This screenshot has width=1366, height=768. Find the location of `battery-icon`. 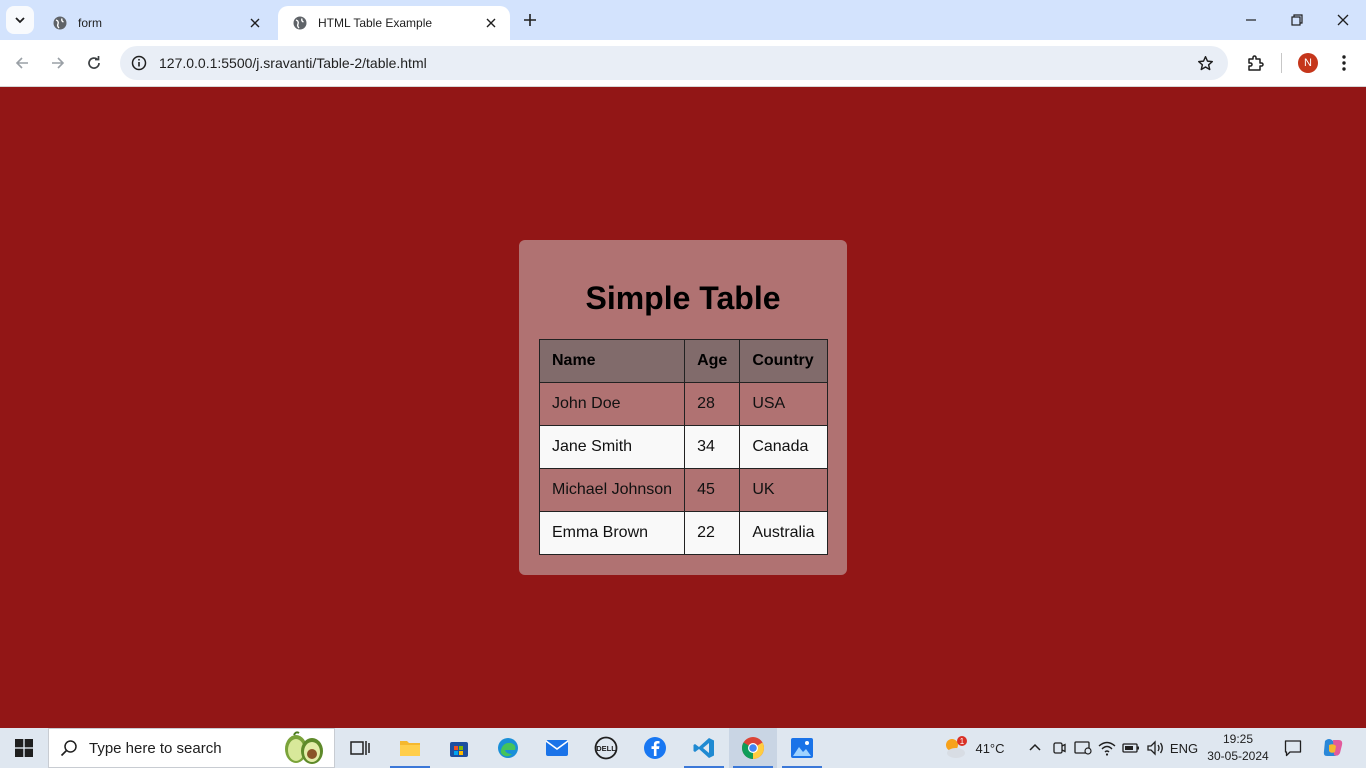

battery-icon is located at coordinates (1131, 748).